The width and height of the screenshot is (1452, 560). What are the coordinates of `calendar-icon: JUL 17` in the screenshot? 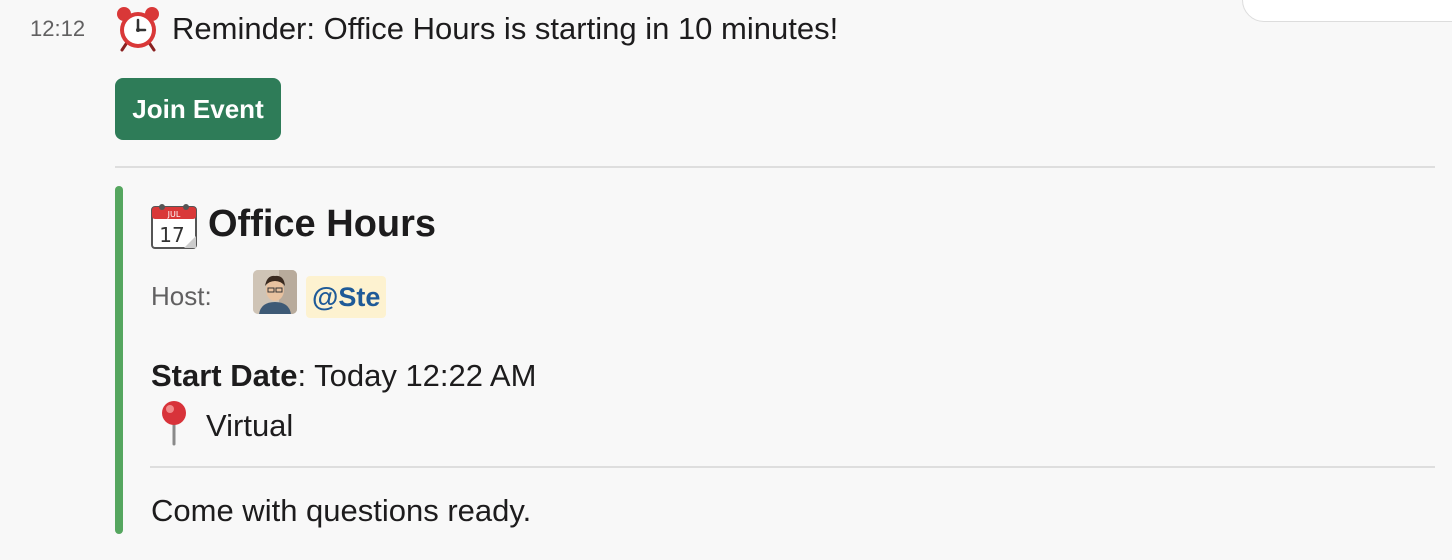 It's located at (175, 226).